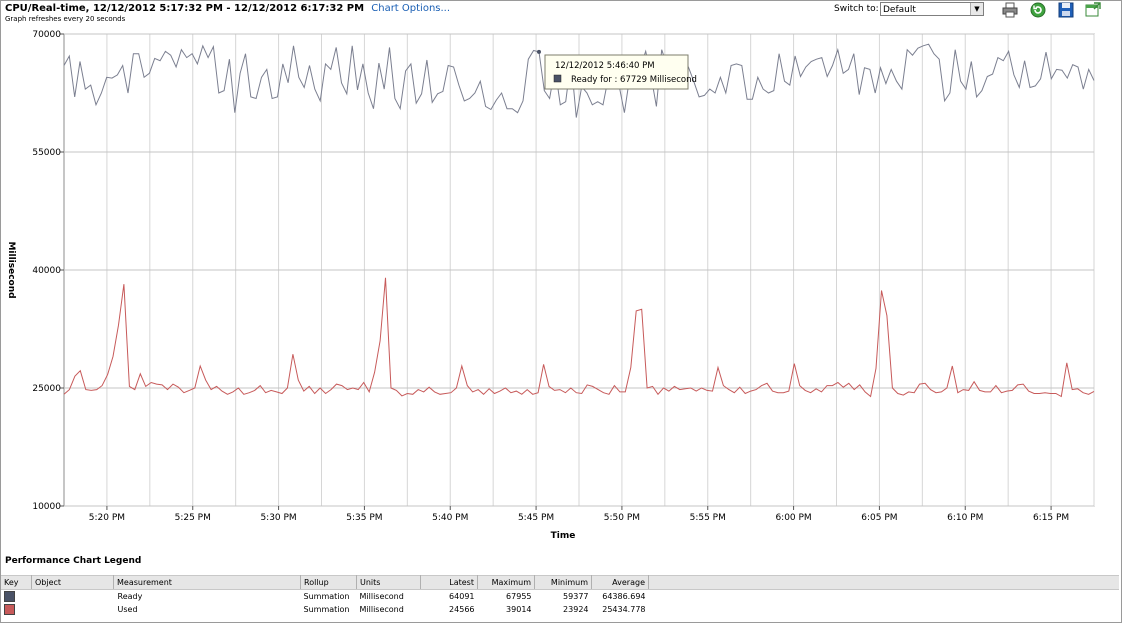 The height and width of the screenshot is (623, 1122). I want to click on y-tick-label: 70000, so click(46, 35).